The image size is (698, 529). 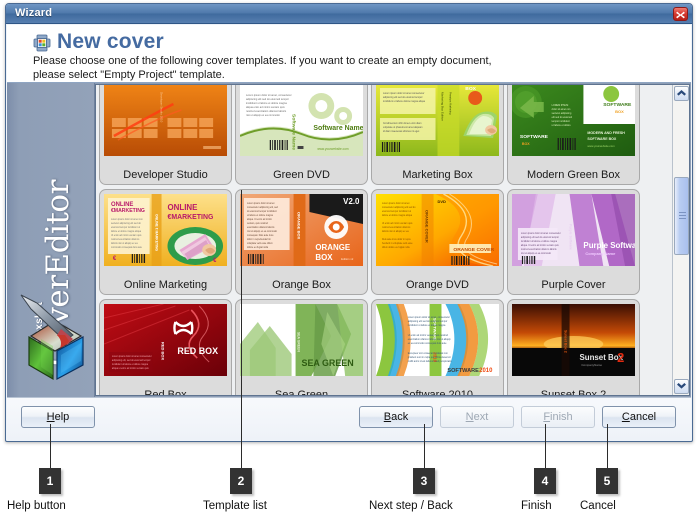 I want to click on svg-text:nostrud exercitation ullamco l: nostrud exercitation ullamco laboris, so click(x=539, y=249).